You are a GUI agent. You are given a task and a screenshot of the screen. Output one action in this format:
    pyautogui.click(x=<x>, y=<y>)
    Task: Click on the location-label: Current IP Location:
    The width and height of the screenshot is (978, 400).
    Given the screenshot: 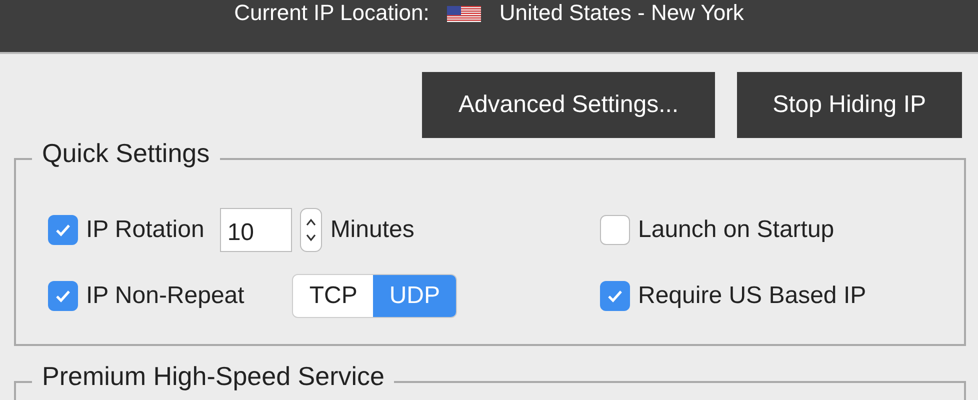 What is the action you would take?
    pyautogui.click(x=332, y=13)
    